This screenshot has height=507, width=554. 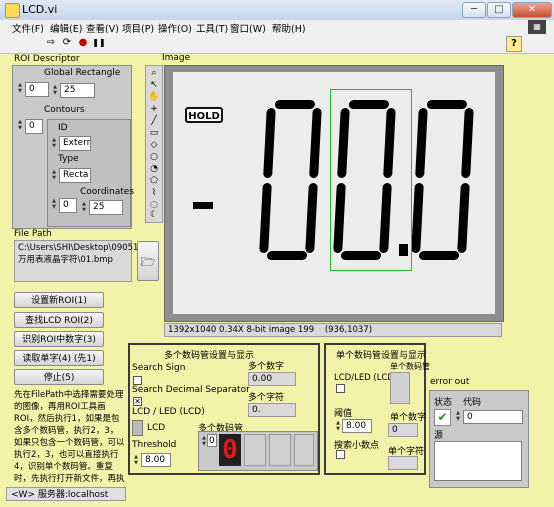 What do you see at coordinates (156, 428) in the screenshot?
I see `lcd-toggle-text: LCD` at bounding box center [156, 428].